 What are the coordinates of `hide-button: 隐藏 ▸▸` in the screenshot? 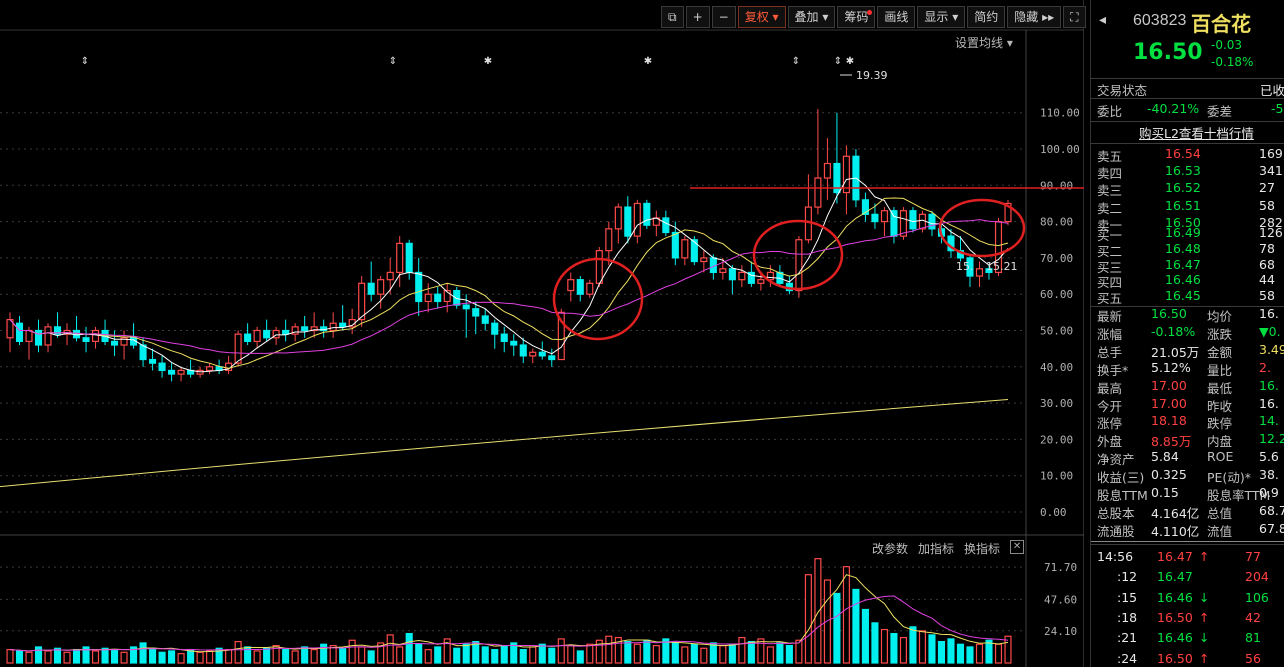 It's located at (1034, 17).